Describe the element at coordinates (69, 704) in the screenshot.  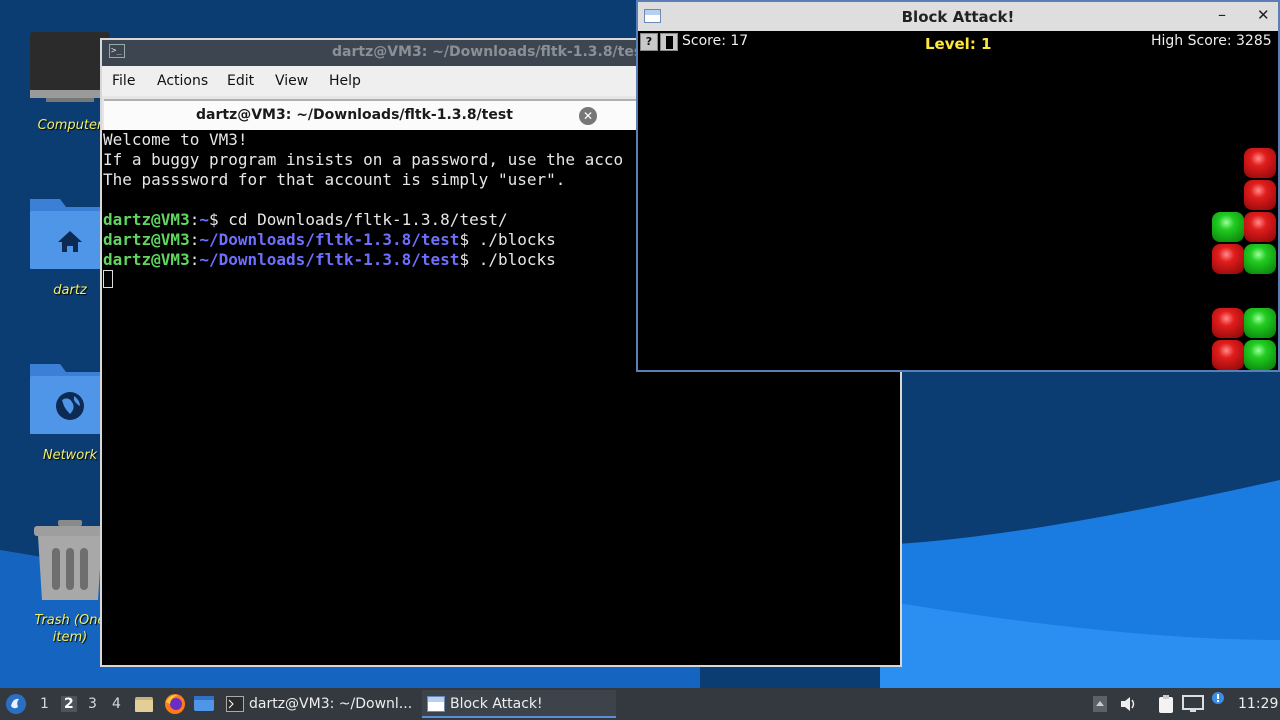
I see `workspace-2: 2` at that location.